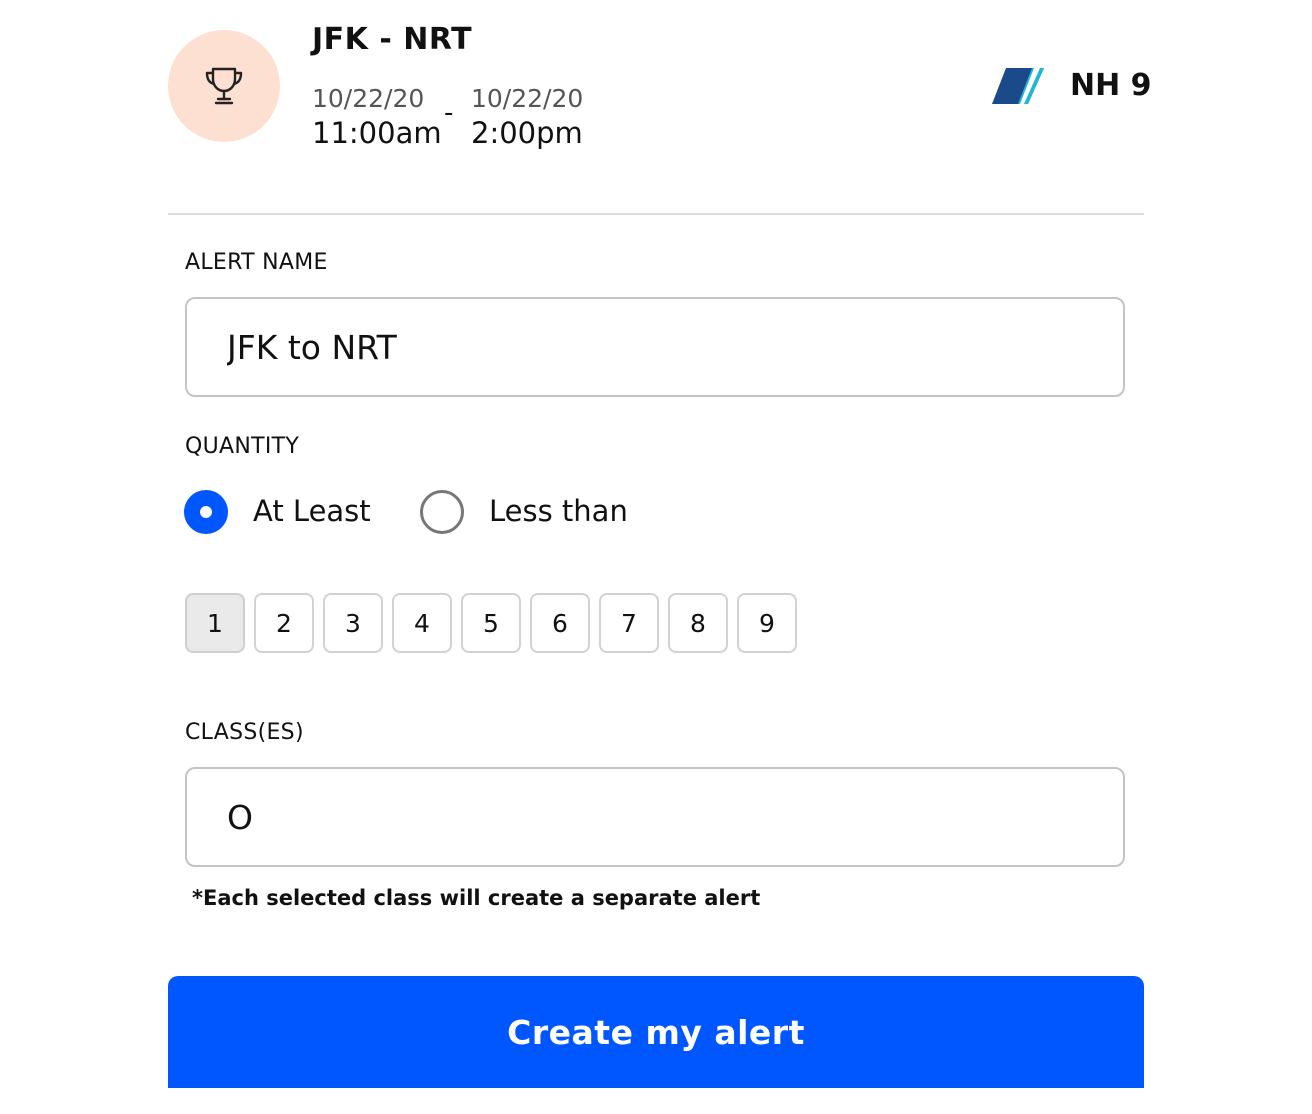 This screenshot has width=1312, height=1114. What do you see at coordinates (655, 817) in the screenshot?
I see `classes-input` at bounding box center [655, 817].